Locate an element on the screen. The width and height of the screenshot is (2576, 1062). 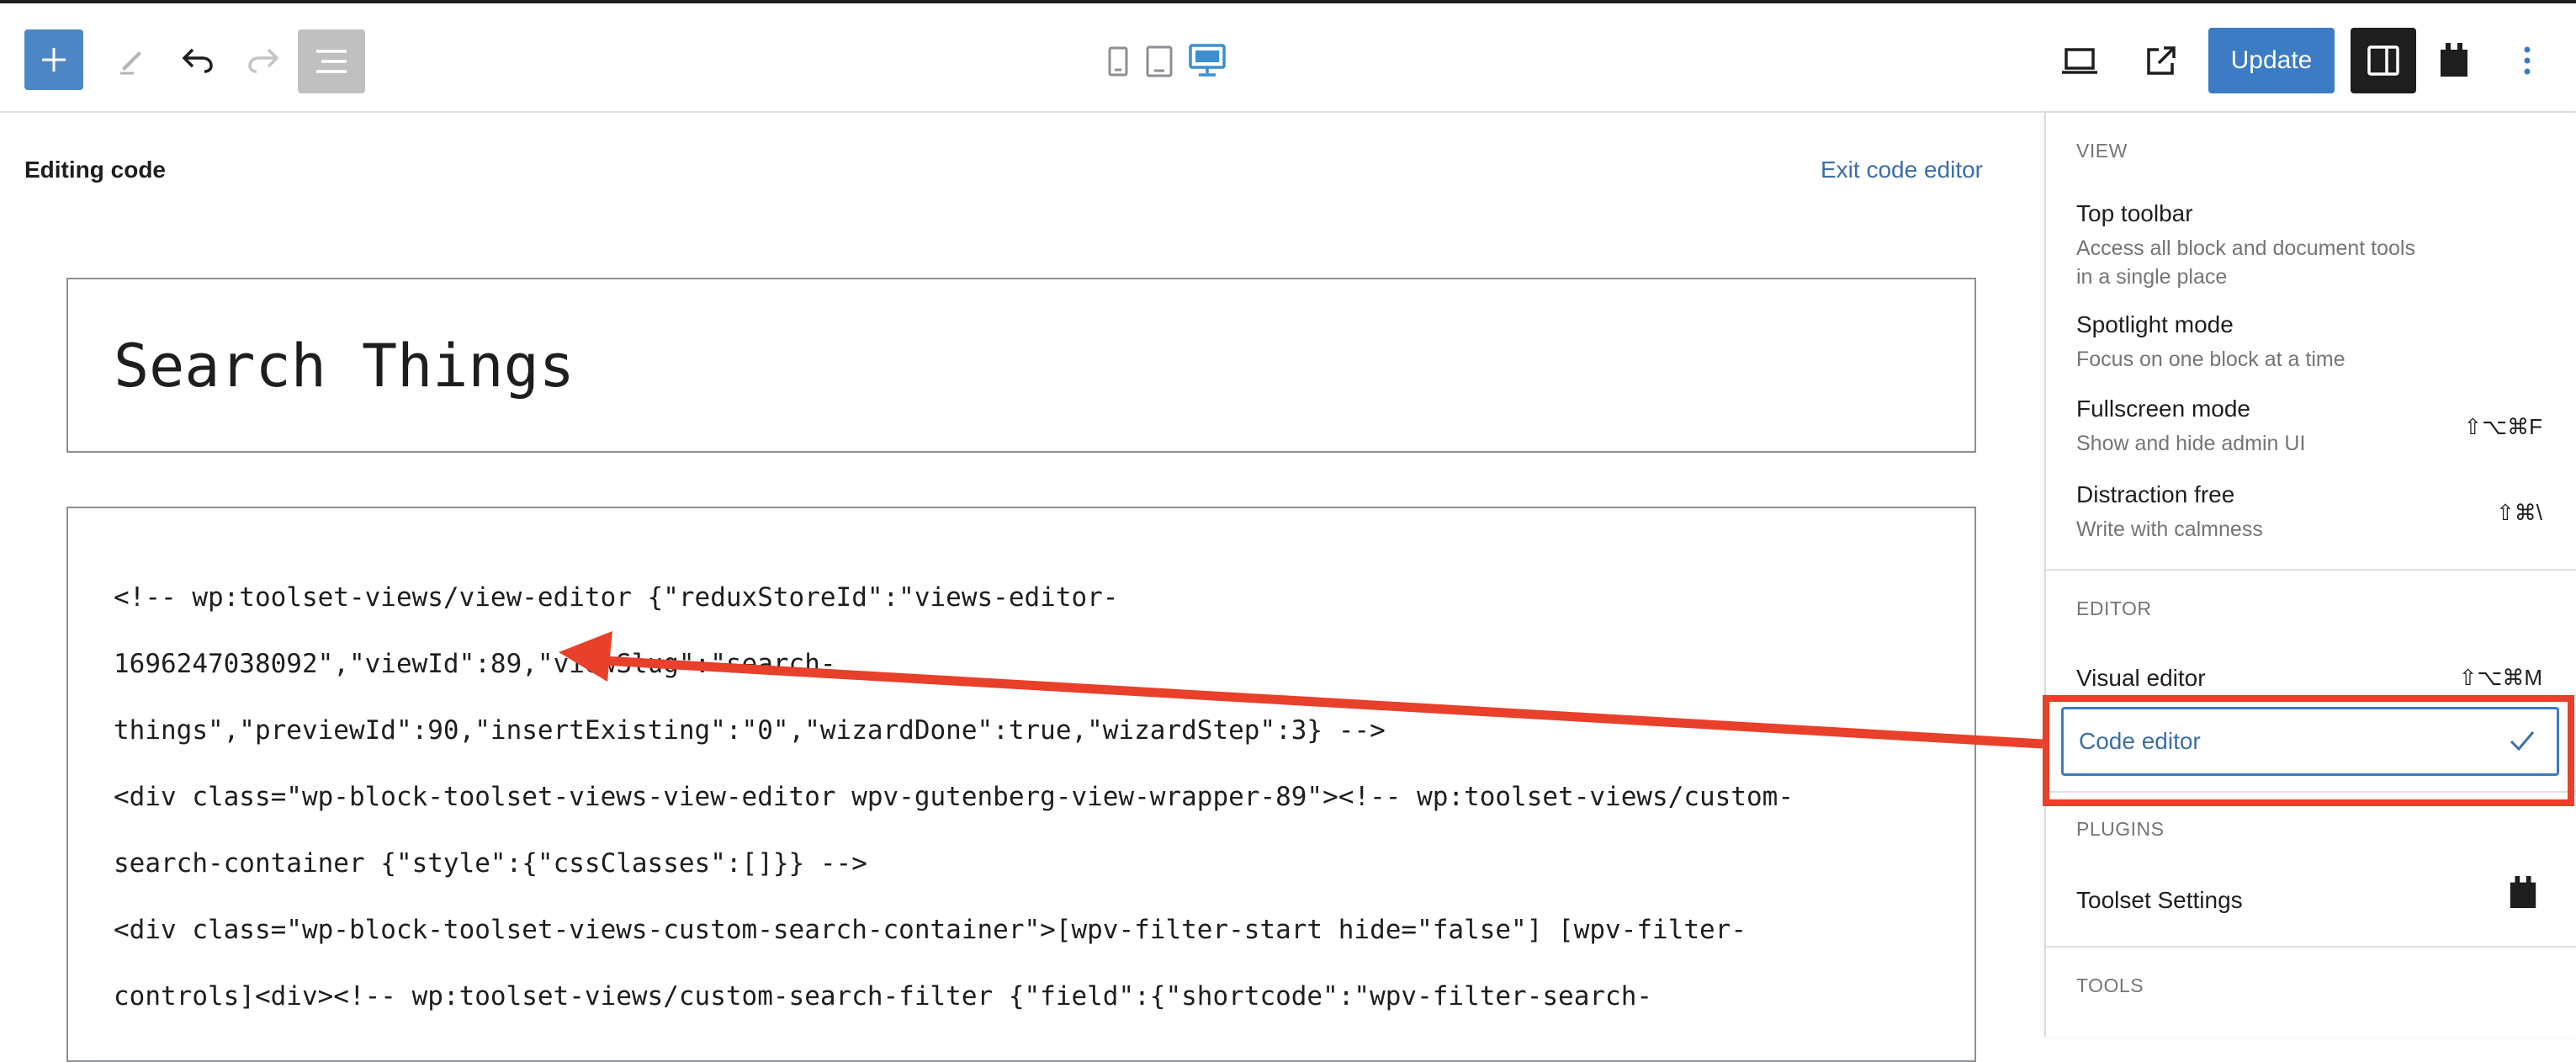
view-button is located at coordinates (2079, 61).